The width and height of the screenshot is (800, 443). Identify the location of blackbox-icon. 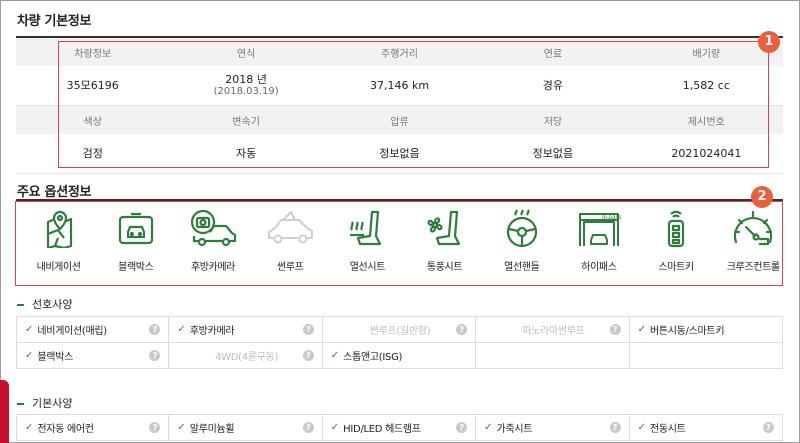
(135, 228).